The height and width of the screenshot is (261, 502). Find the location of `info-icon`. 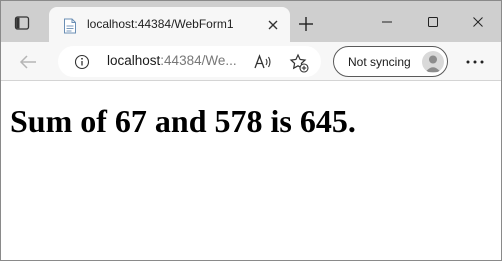

info-icon is located at coordinates (82, 62).